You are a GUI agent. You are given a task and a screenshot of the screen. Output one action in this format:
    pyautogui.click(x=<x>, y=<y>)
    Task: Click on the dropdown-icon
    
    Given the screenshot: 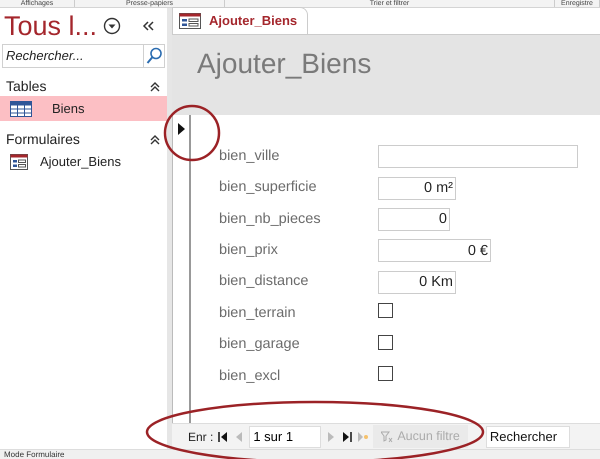 What is the action you would take?
    pyautogui.click(x=112, y=26)
    